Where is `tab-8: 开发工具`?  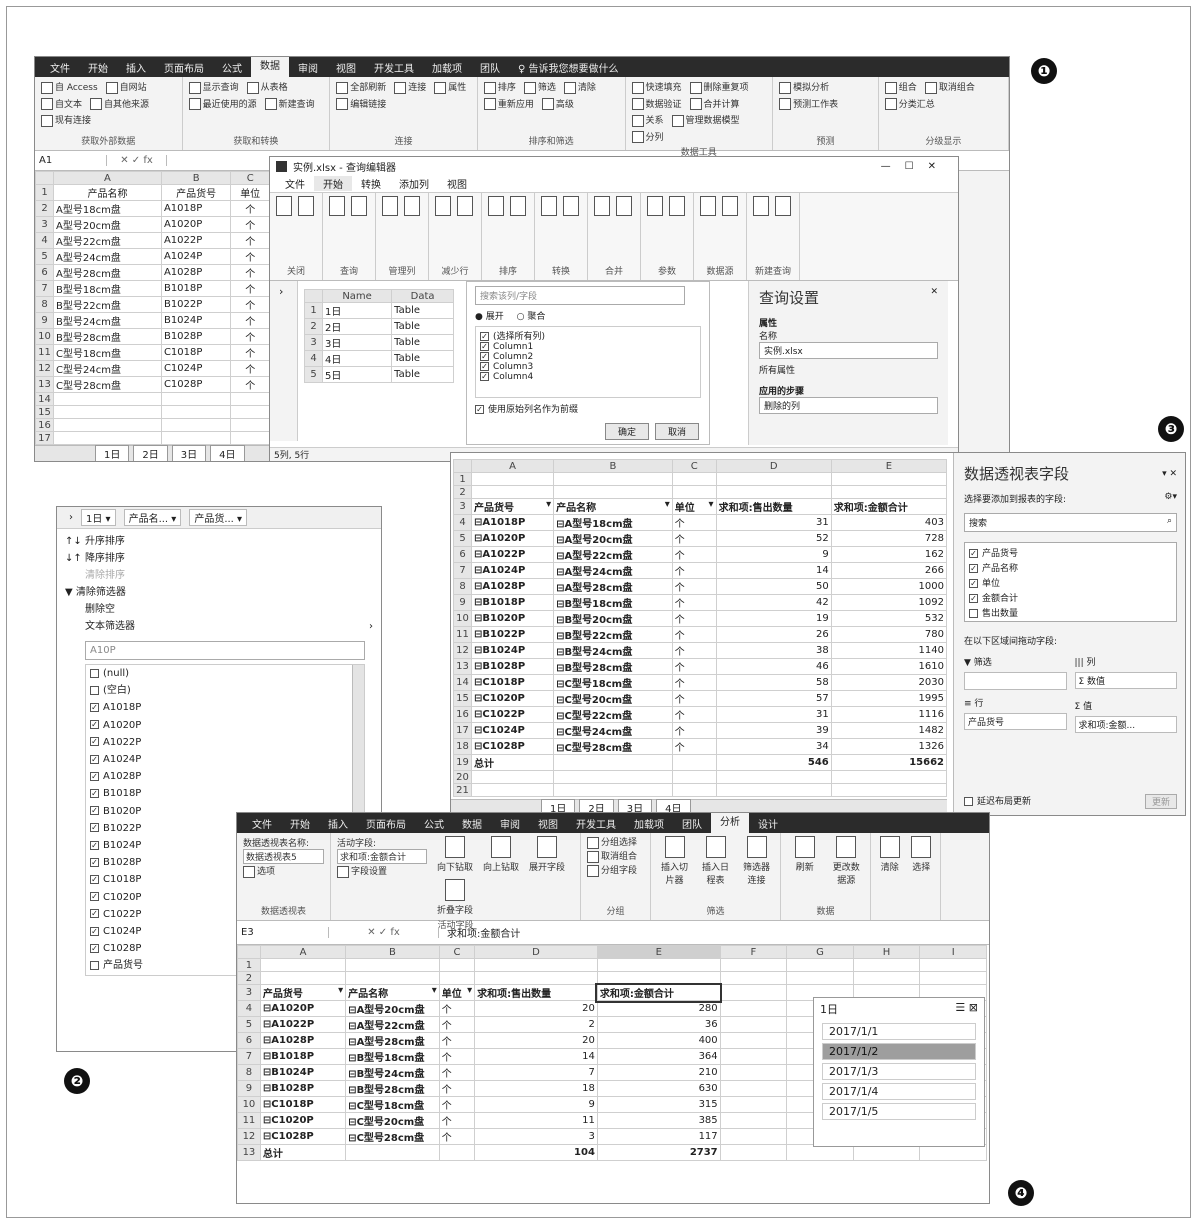 tab-8: 开发工具 is located at coordinates (394, 67).